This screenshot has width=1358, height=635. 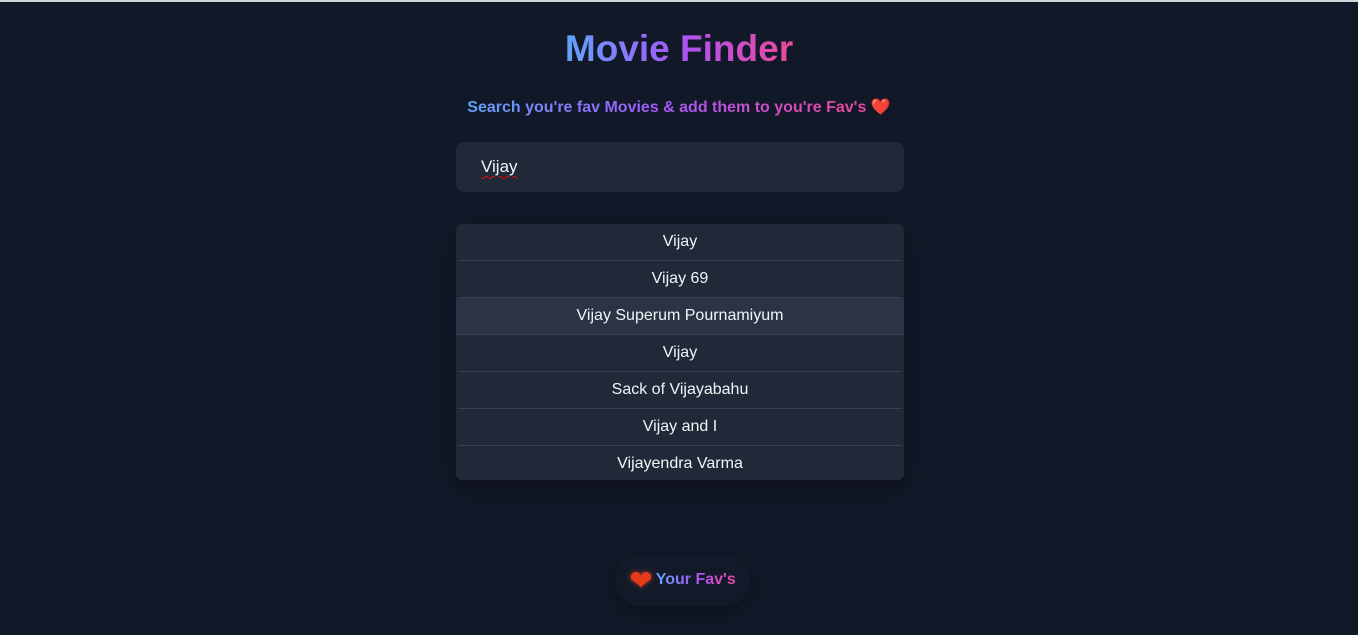 I want to click on page-title: Movie Finder, so click(x=679, y=48).